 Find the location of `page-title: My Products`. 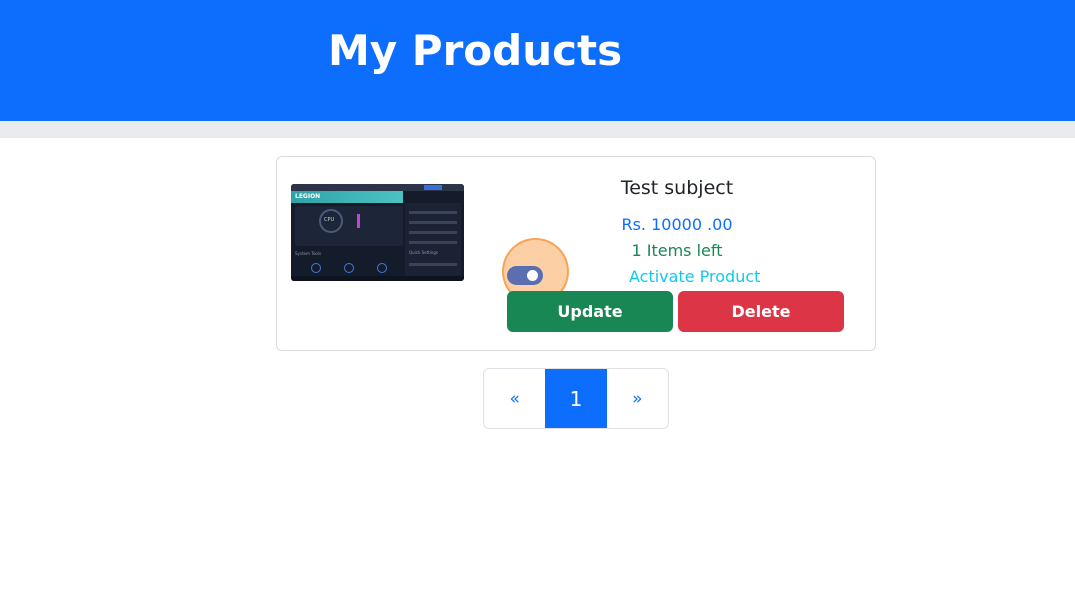

page-title: My Products is located at coordinates (475, 50).